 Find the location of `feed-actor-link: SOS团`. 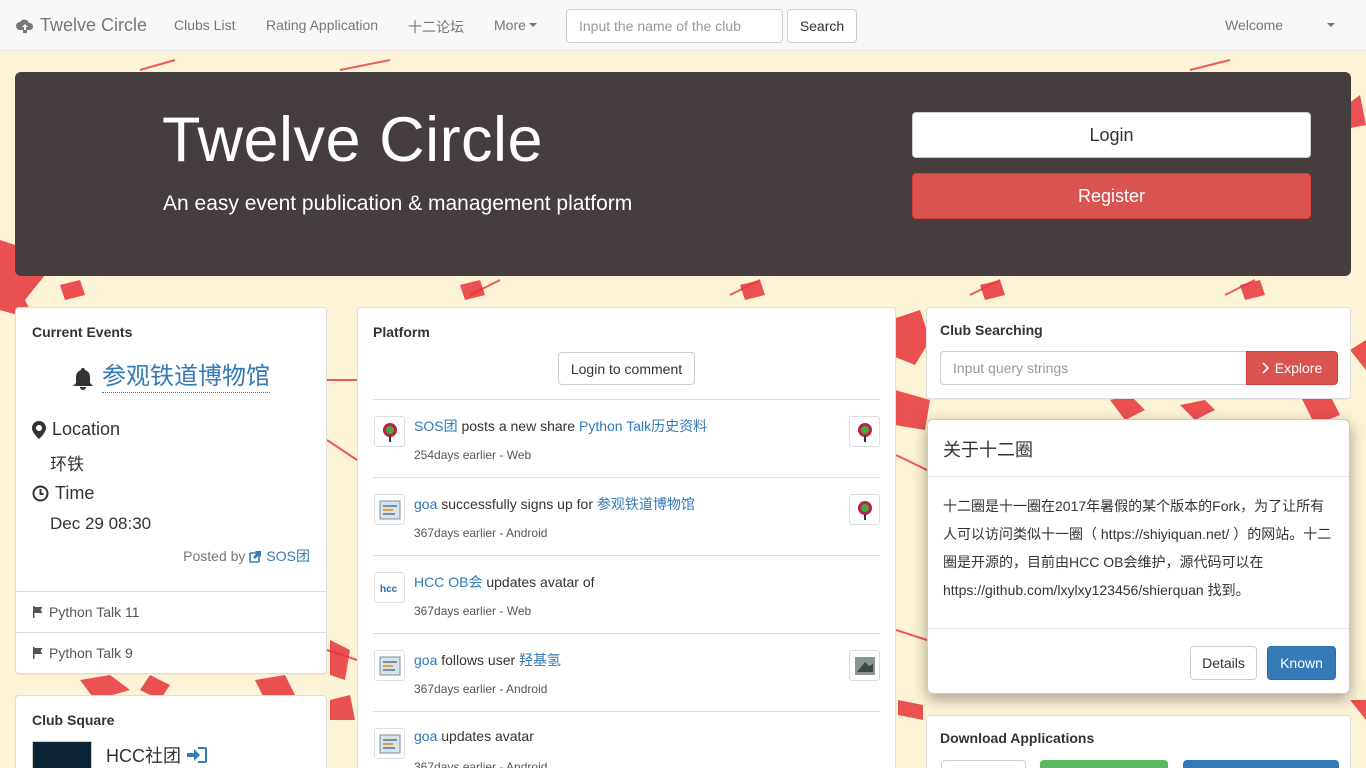

feed-actor-link: SOS团 is located at coordinates (436, 426).